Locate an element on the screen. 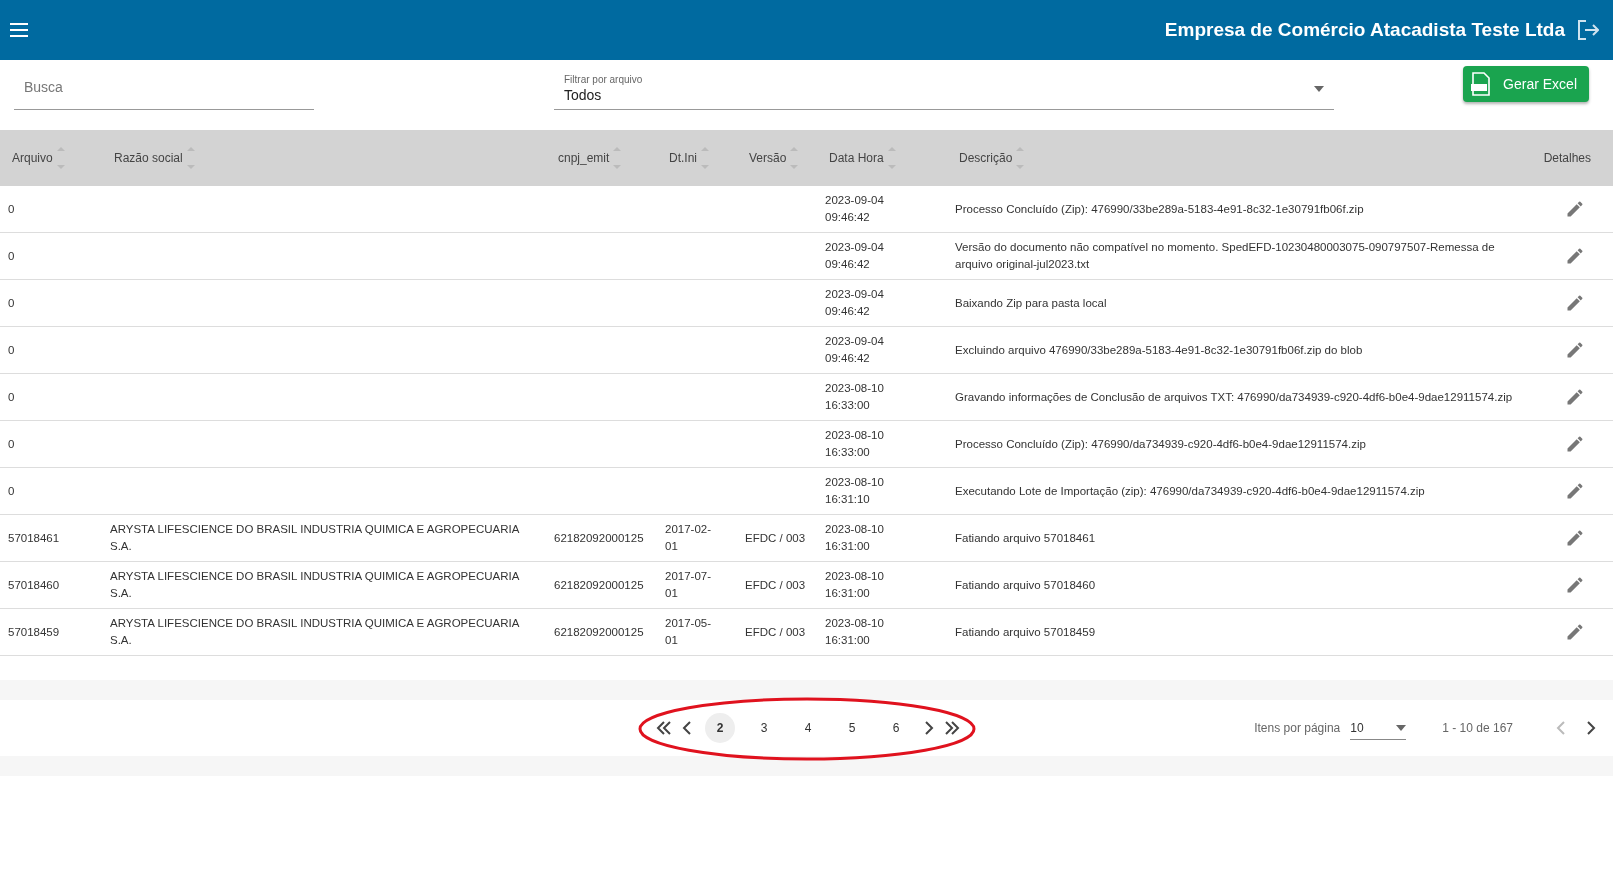 The height and width of the screenshot is (896, 1613). menu-icon is located at coordinates (19, 30).